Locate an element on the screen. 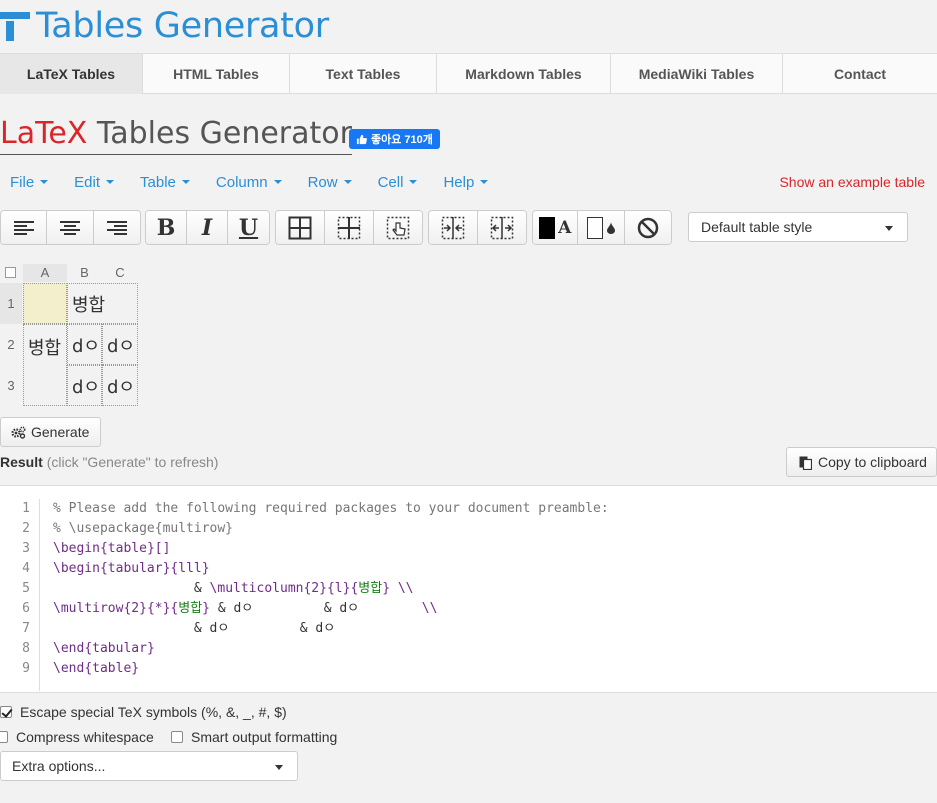 The image size is (937, 803). align-right-button is located at coordinates (117, 227).